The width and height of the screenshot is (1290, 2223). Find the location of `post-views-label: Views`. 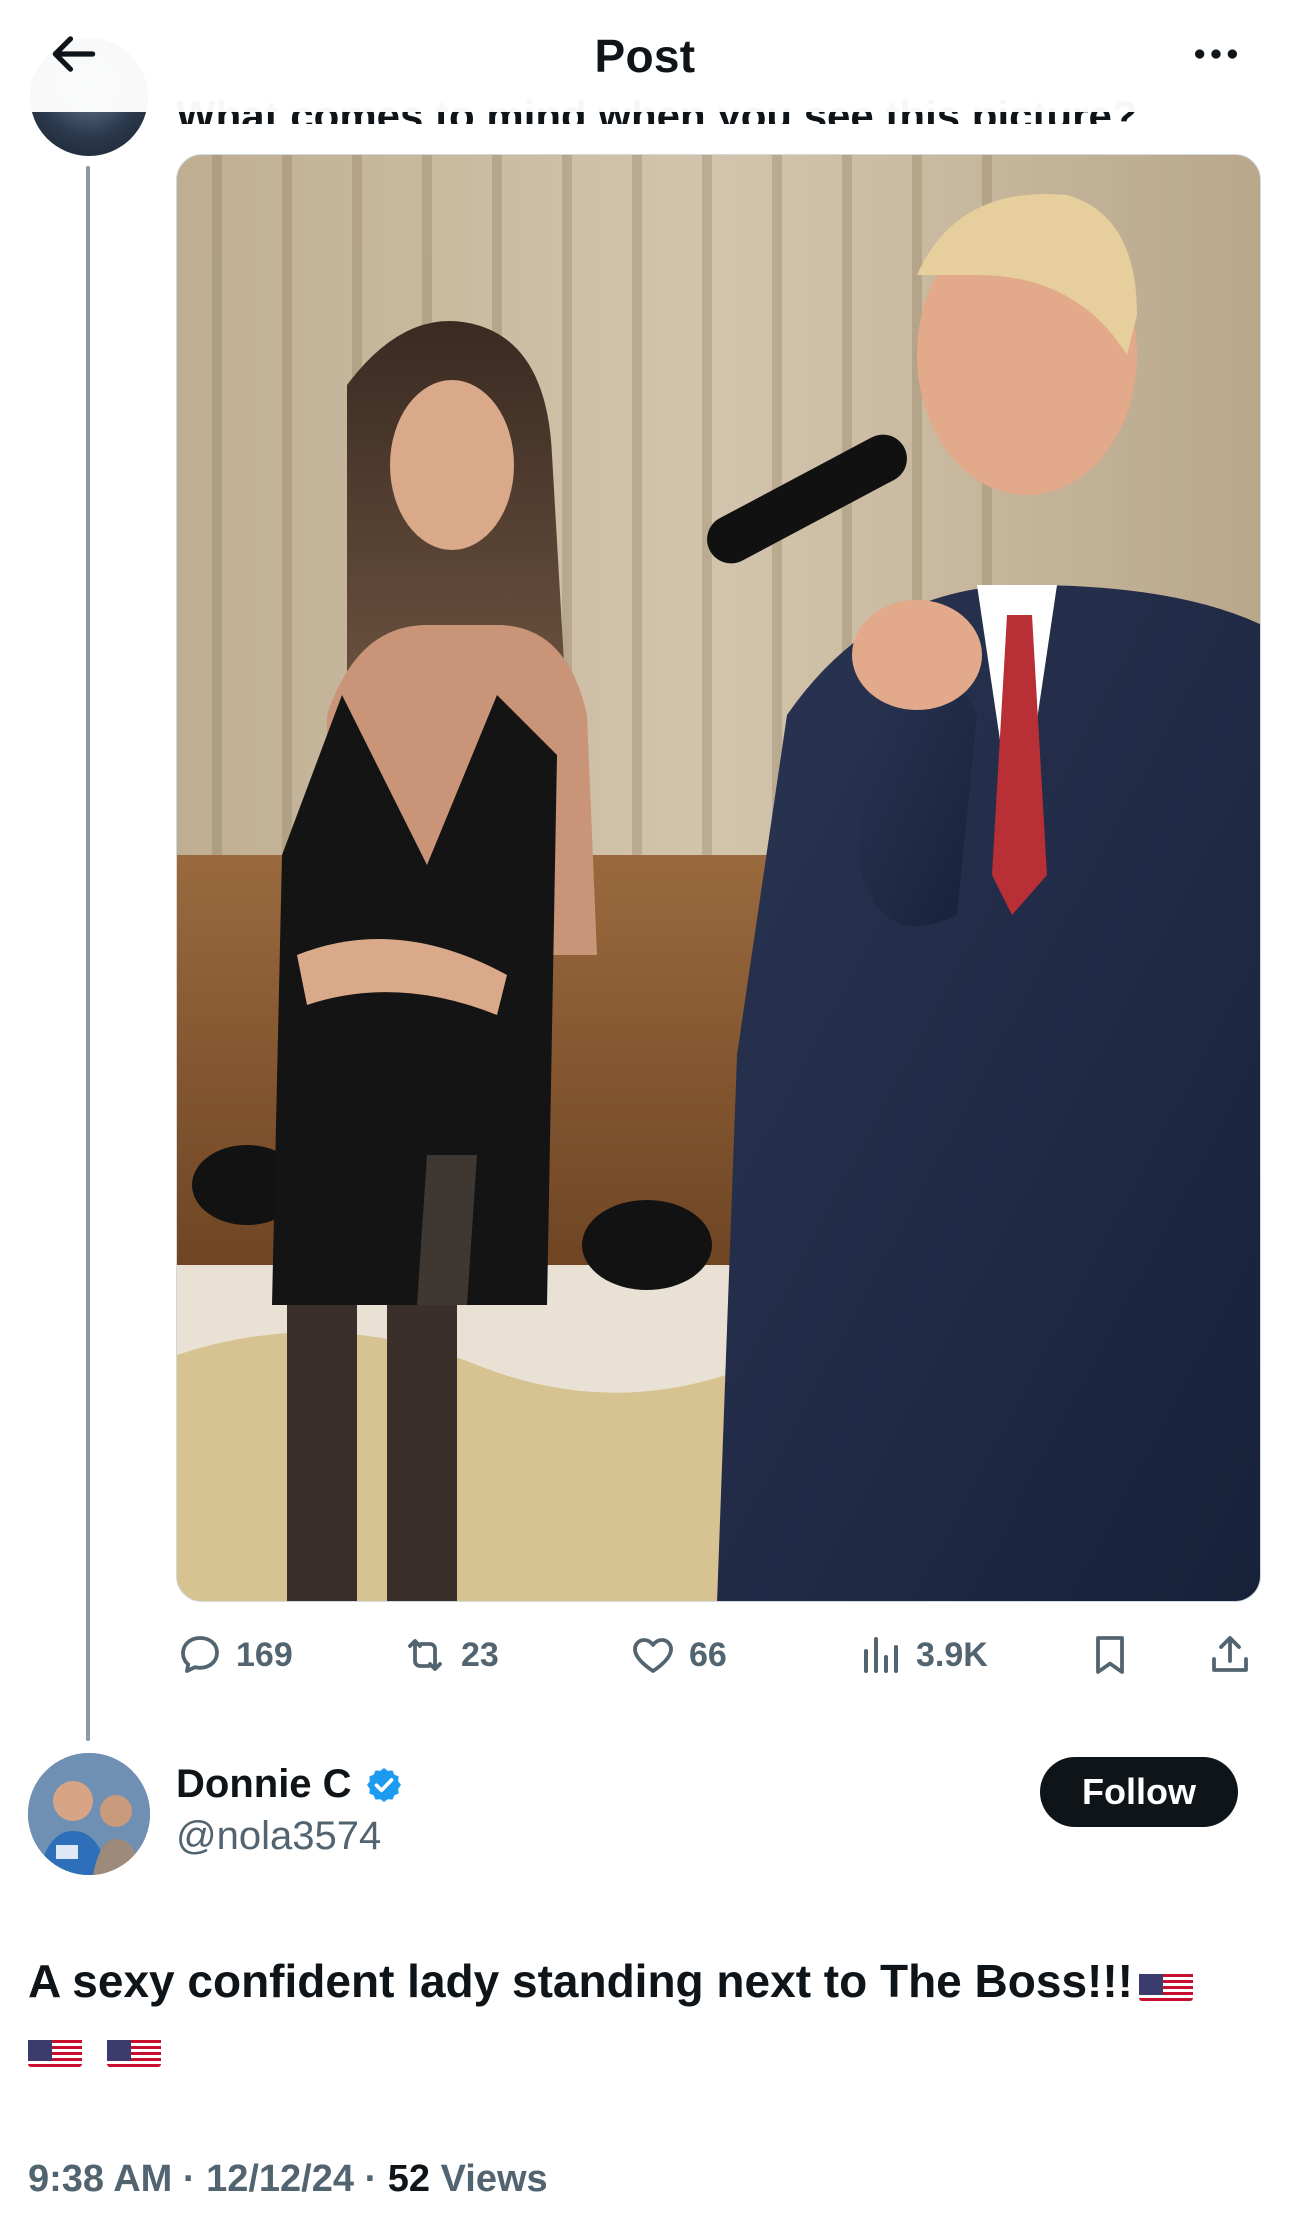

post-views-label: Views is located at coordinates (494, 2179).